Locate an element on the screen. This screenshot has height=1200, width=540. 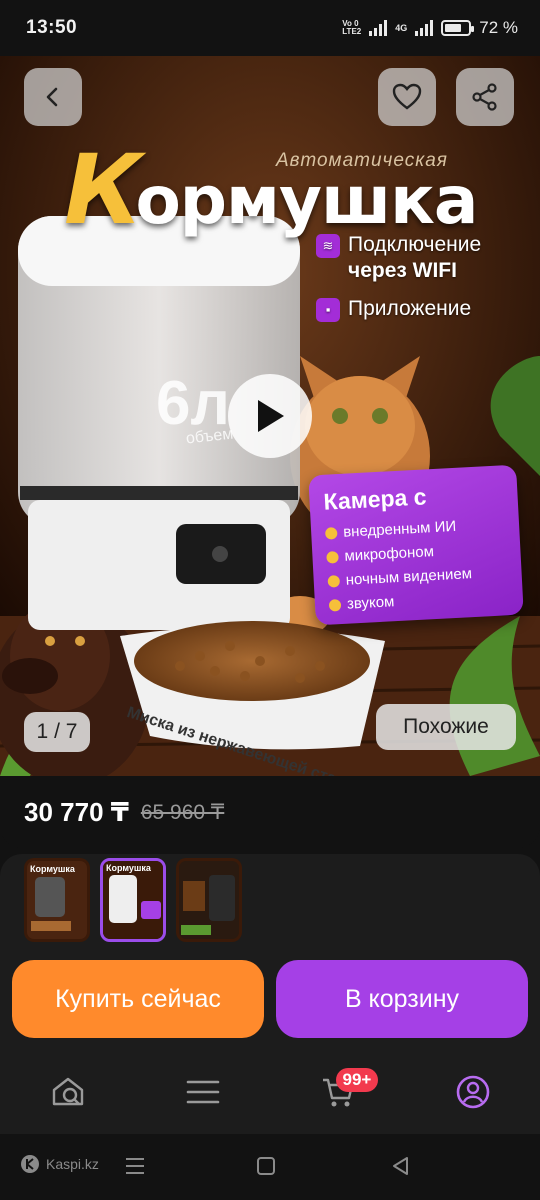
status-icons: Vo 0 LTE2 4G 72 % is located at coordinates (430, 28).